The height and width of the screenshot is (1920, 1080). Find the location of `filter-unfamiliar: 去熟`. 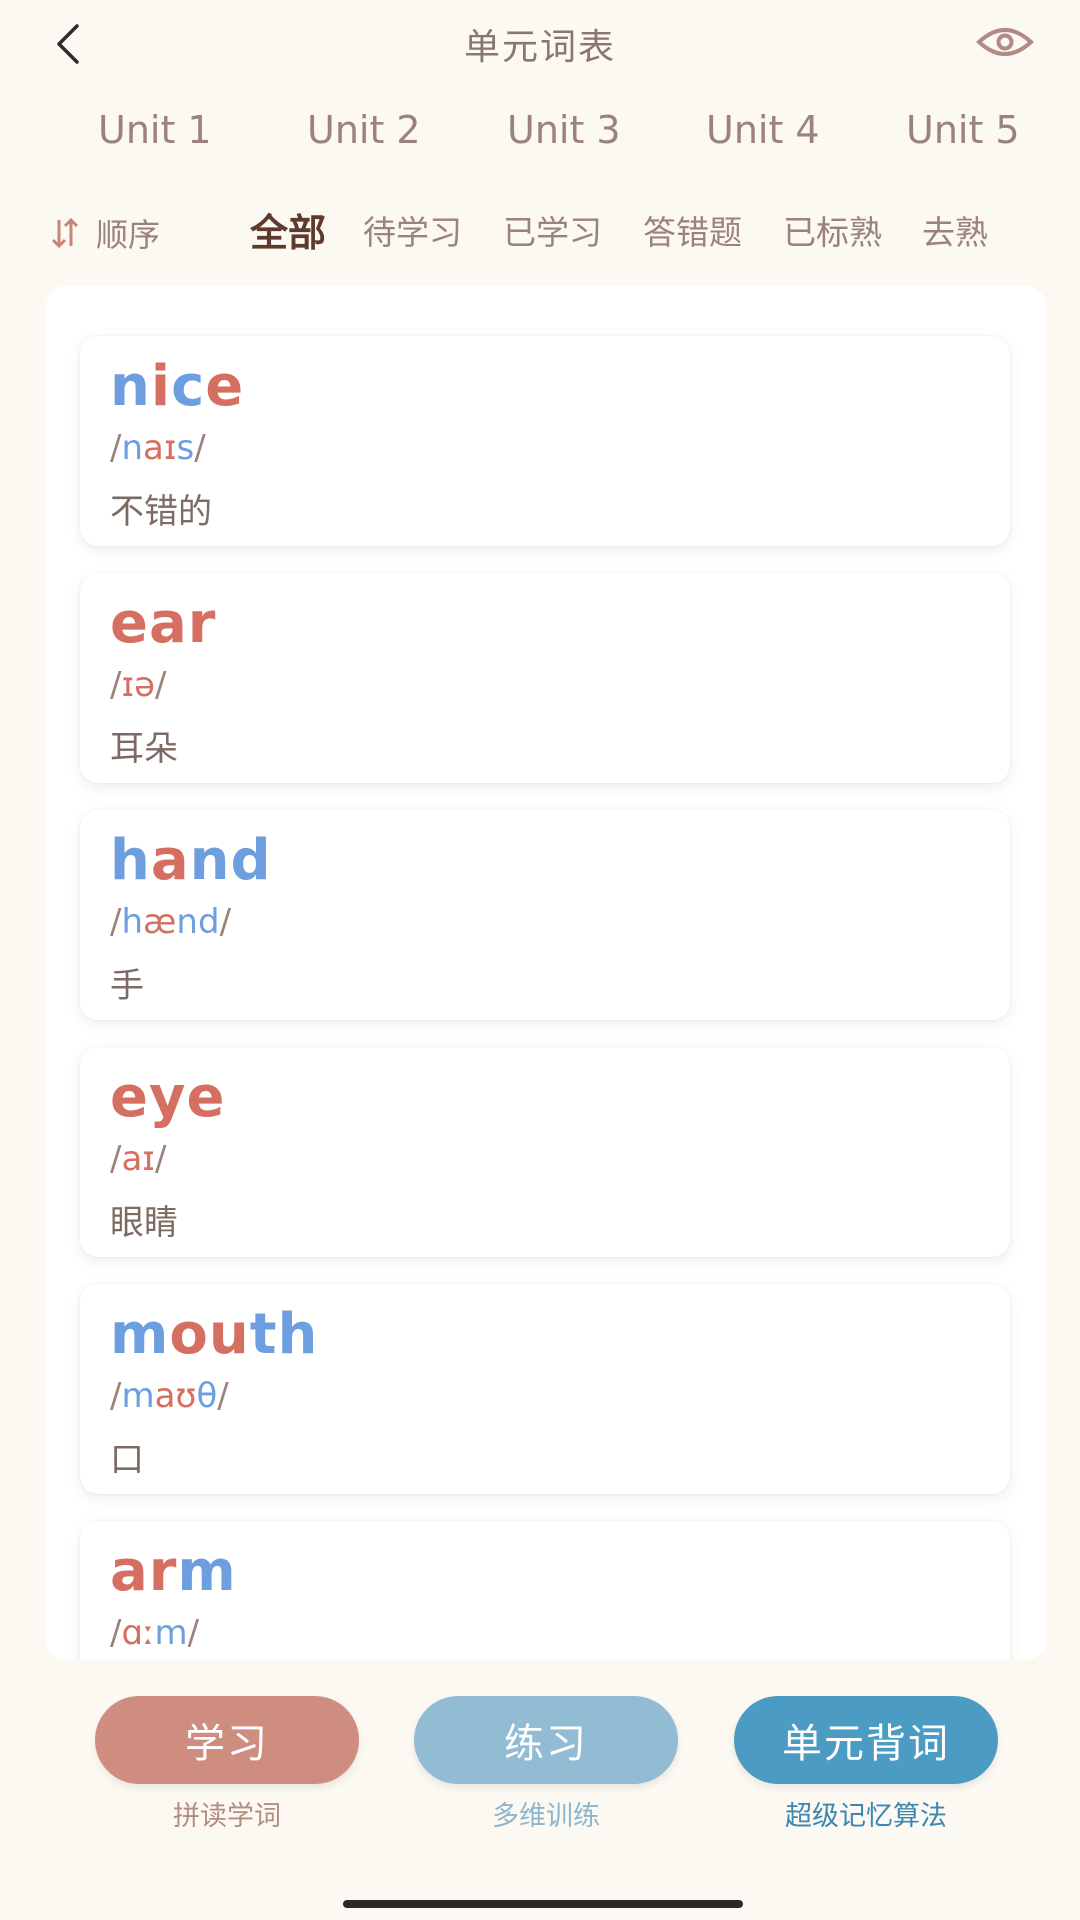

filter-unfamiliar: 去熟 is located at coordinates (955, 233).